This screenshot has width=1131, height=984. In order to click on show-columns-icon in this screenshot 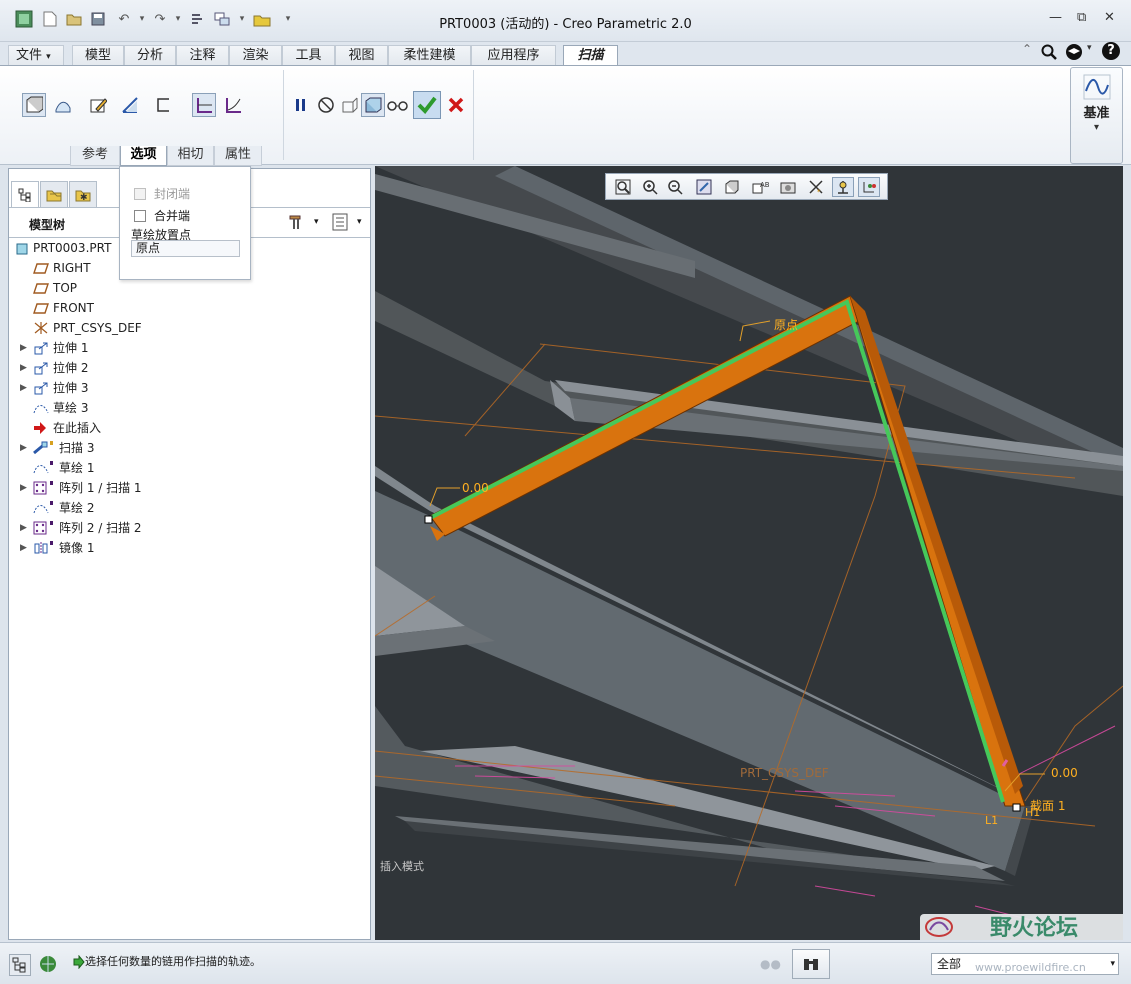, I will do `click(340, 223)`.